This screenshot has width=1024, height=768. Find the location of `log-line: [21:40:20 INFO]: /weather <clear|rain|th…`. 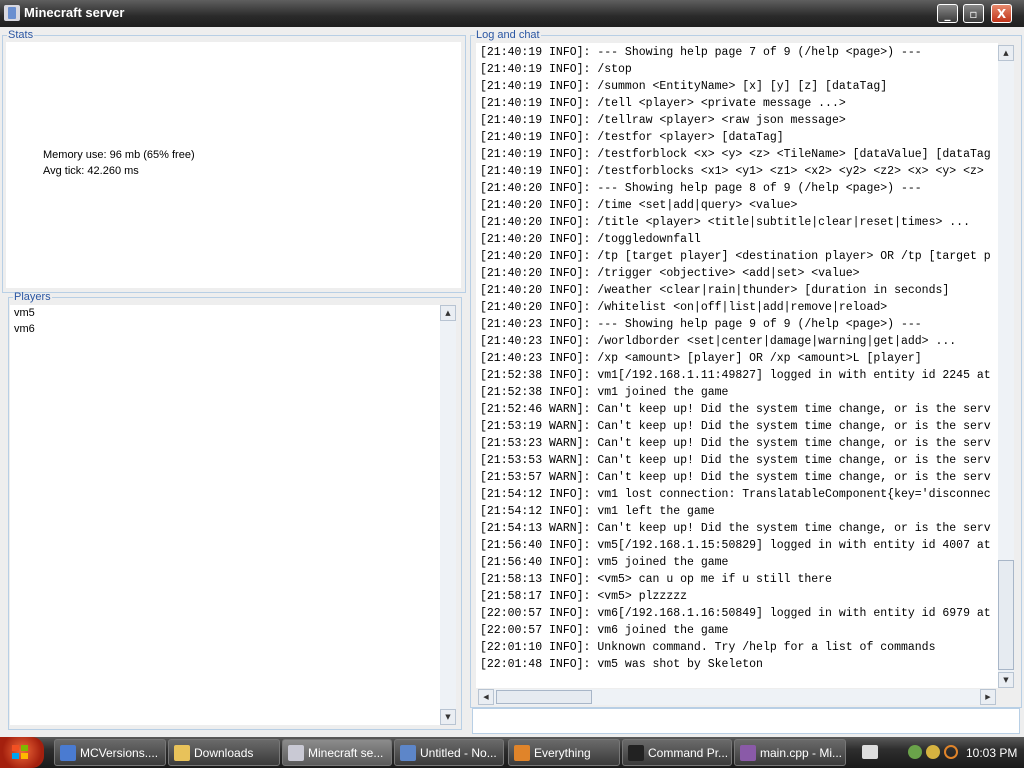

log-line: [21:40:20 INFO]: /weather <clear|rain|th… is located at coordinates (715, 290).